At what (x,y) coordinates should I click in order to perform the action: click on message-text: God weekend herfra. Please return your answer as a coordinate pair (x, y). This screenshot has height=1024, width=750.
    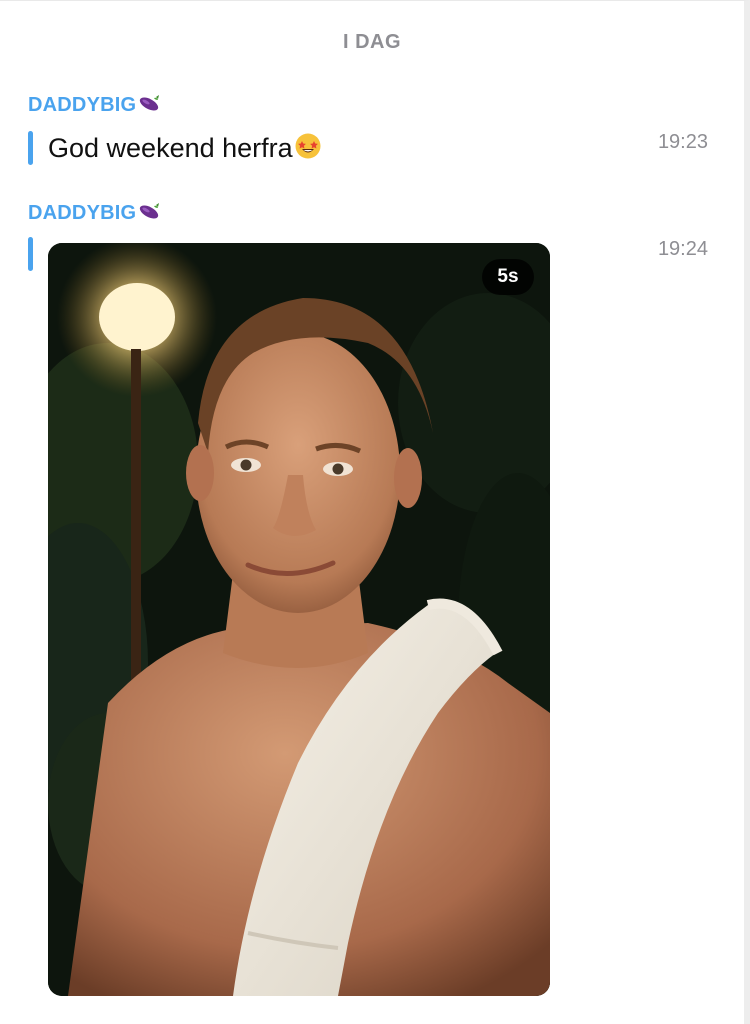
    Looking at the image, I should click on (185, 149).